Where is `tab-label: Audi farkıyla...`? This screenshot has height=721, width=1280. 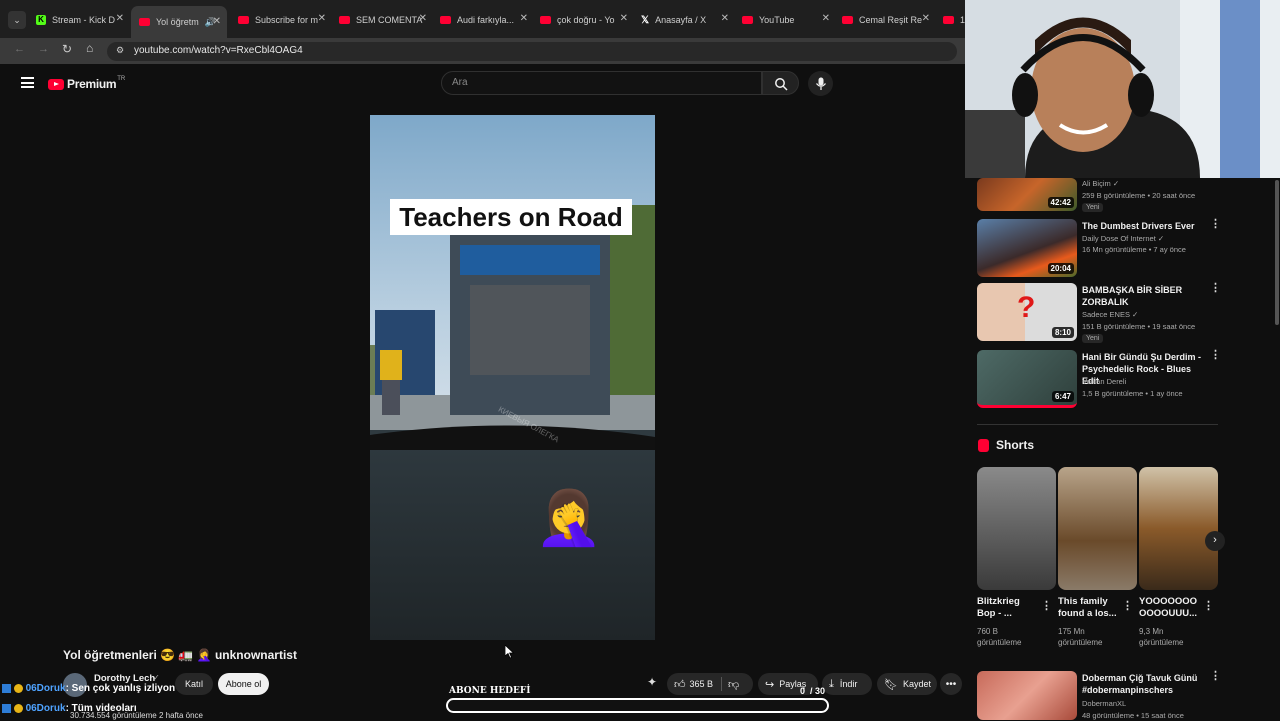 tab-label: Audi farkıyla... is located at coordinates (486, 20).